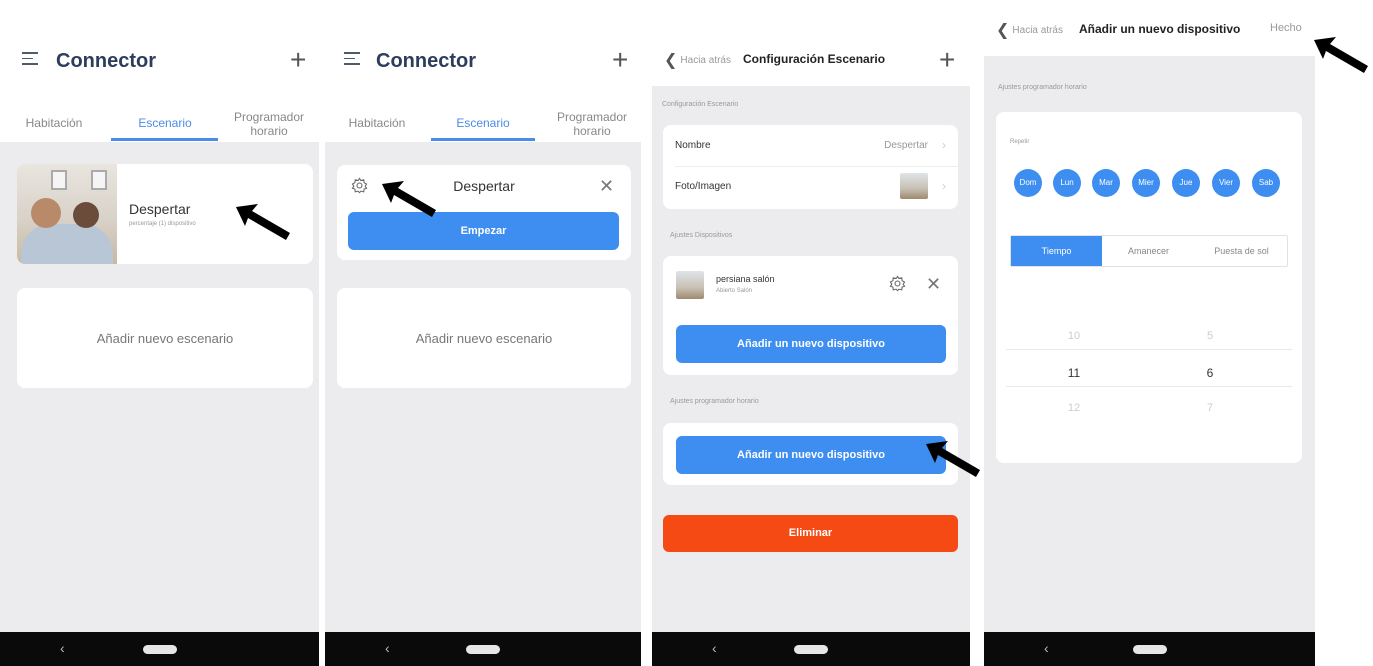  Describe the element at coordinates (701, 235) in the screenshot. I see `section-devices-label: Ajustes Dispositivos` at that location.